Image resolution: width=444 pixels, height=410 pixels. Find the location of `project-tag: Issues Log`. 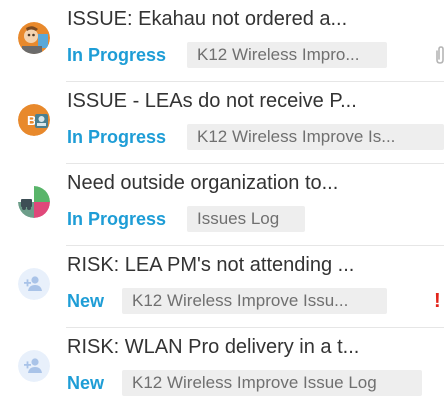

project-tag: Issues Log is located at coordinates (246, 219).